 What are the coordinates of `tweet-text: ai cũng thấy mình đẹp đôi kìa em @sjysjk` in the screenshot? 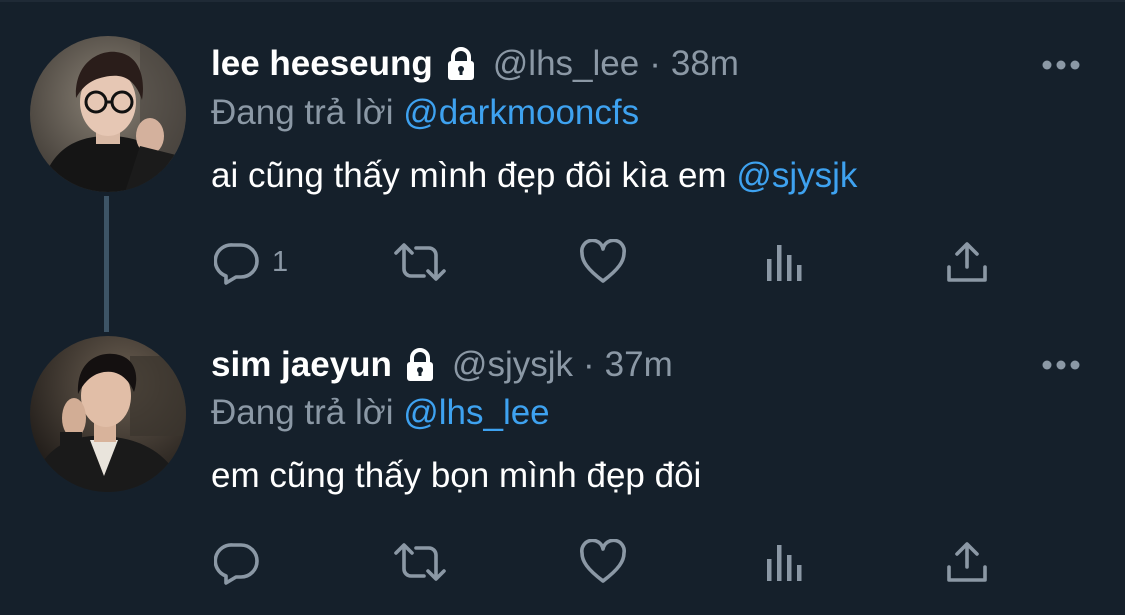 It's located at (534, 176).